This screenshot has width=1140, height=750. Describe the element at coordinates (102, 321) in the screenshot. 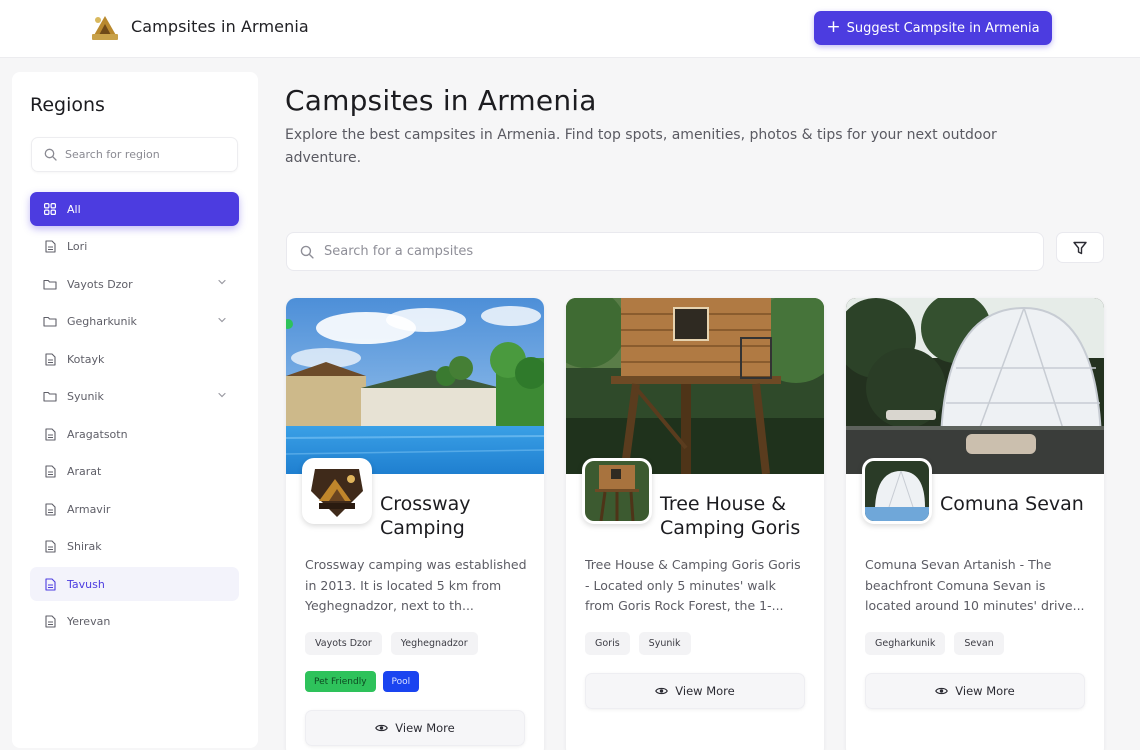

I see `sidebar-item-label: Gegharkunik` at that location.